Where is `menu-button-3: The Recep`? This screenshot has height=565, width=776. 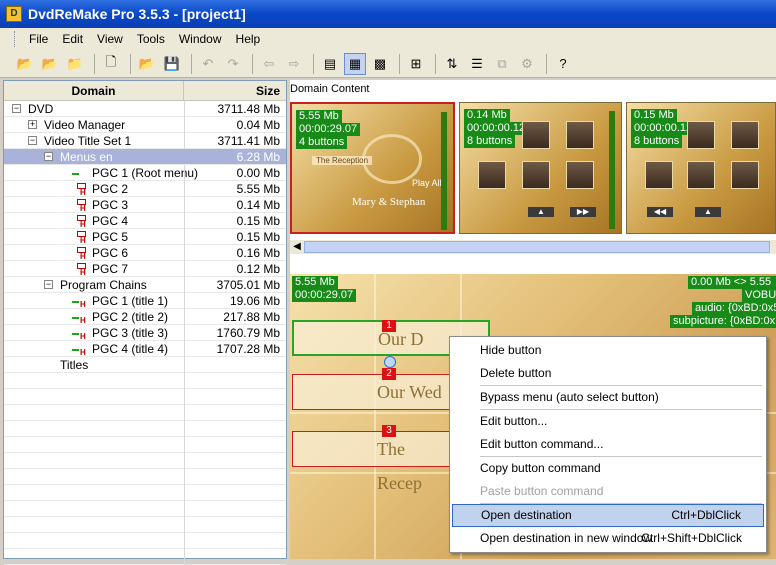
menu-button-3: The Recep is located at coordinates (372, 462).